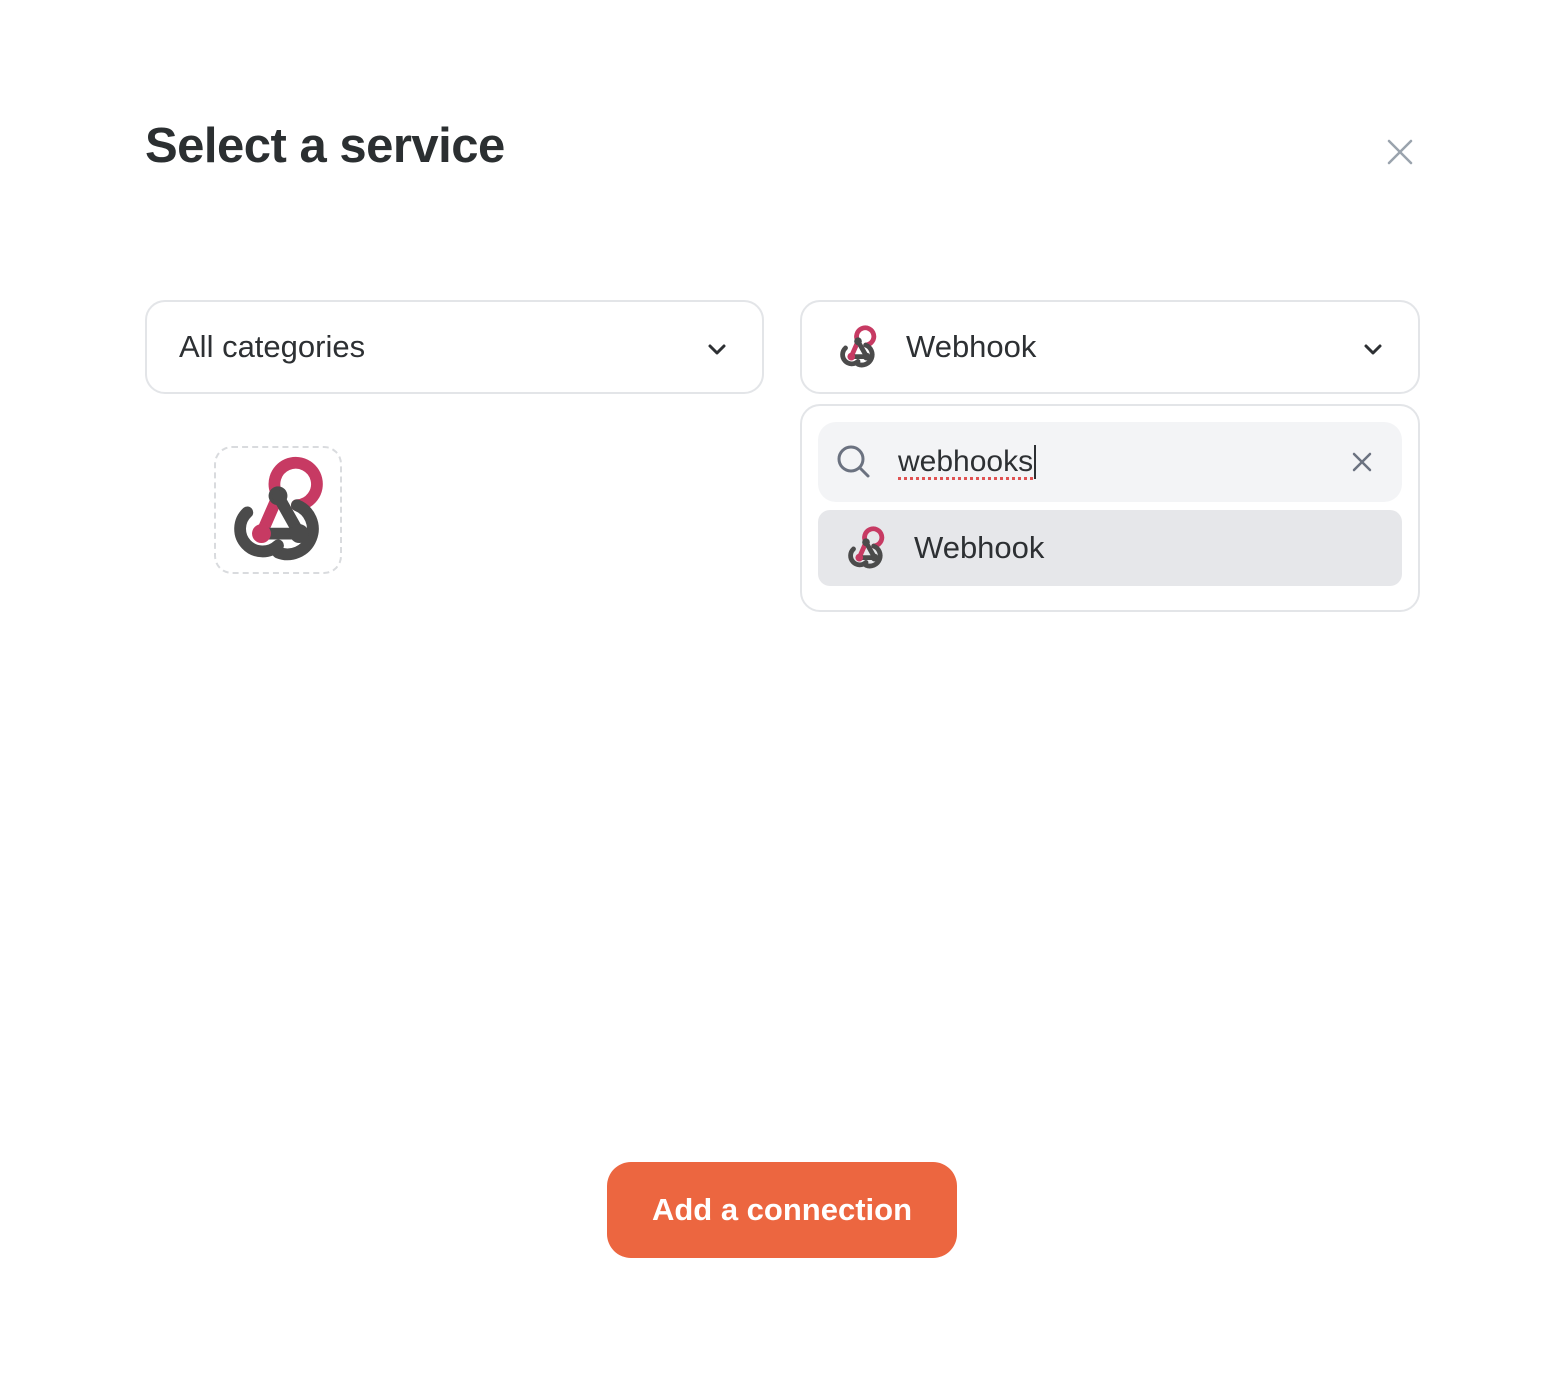 This screenshot has width=1562, height=1376. What do you see at coordinates (1035, 462) in the screenshot?
I see `text-caret` at bounding box center [1035, 462].